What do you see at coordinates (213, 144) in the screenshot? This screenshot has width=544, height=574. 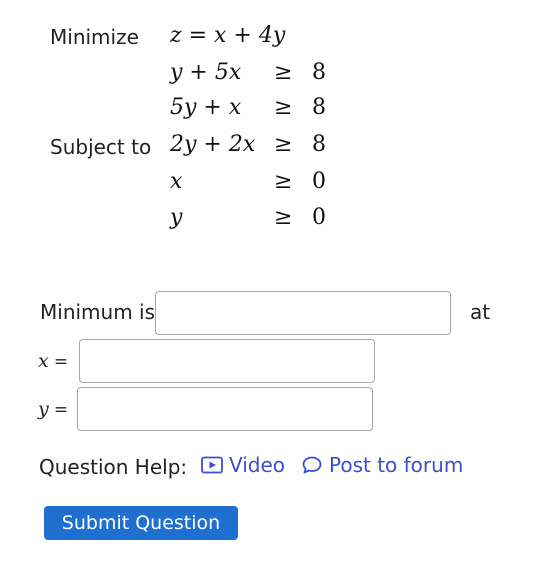 I see `constraint-lhs: 2y + 2x` at bounding box center [213, 144].